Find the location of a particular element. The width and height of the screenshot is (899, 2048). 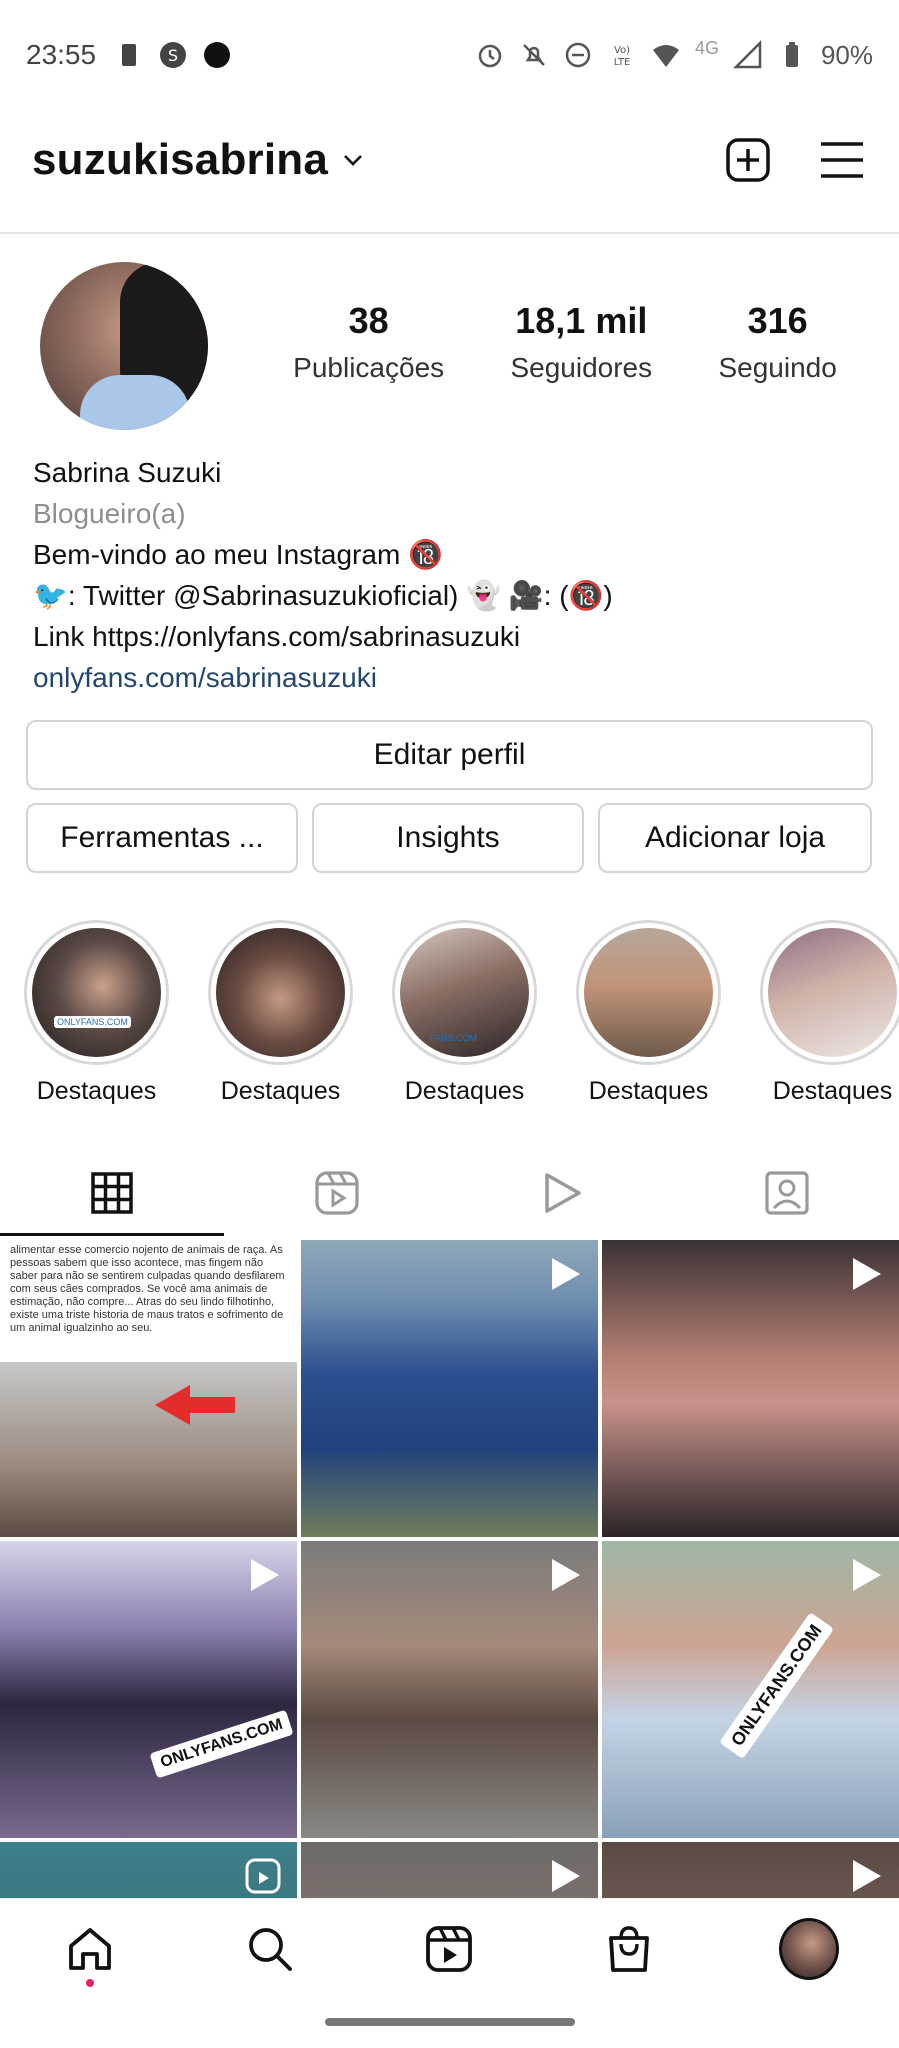

home-icon is located at coordinates (89, 1948).